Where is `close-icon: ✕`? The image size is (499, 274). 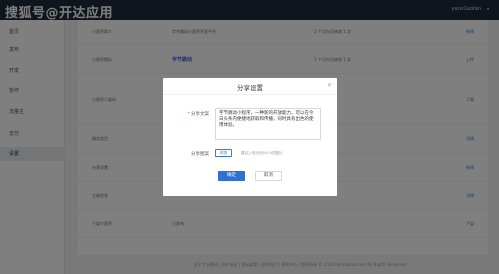 close-icon: ✕ is located at coordinates (329, 85).